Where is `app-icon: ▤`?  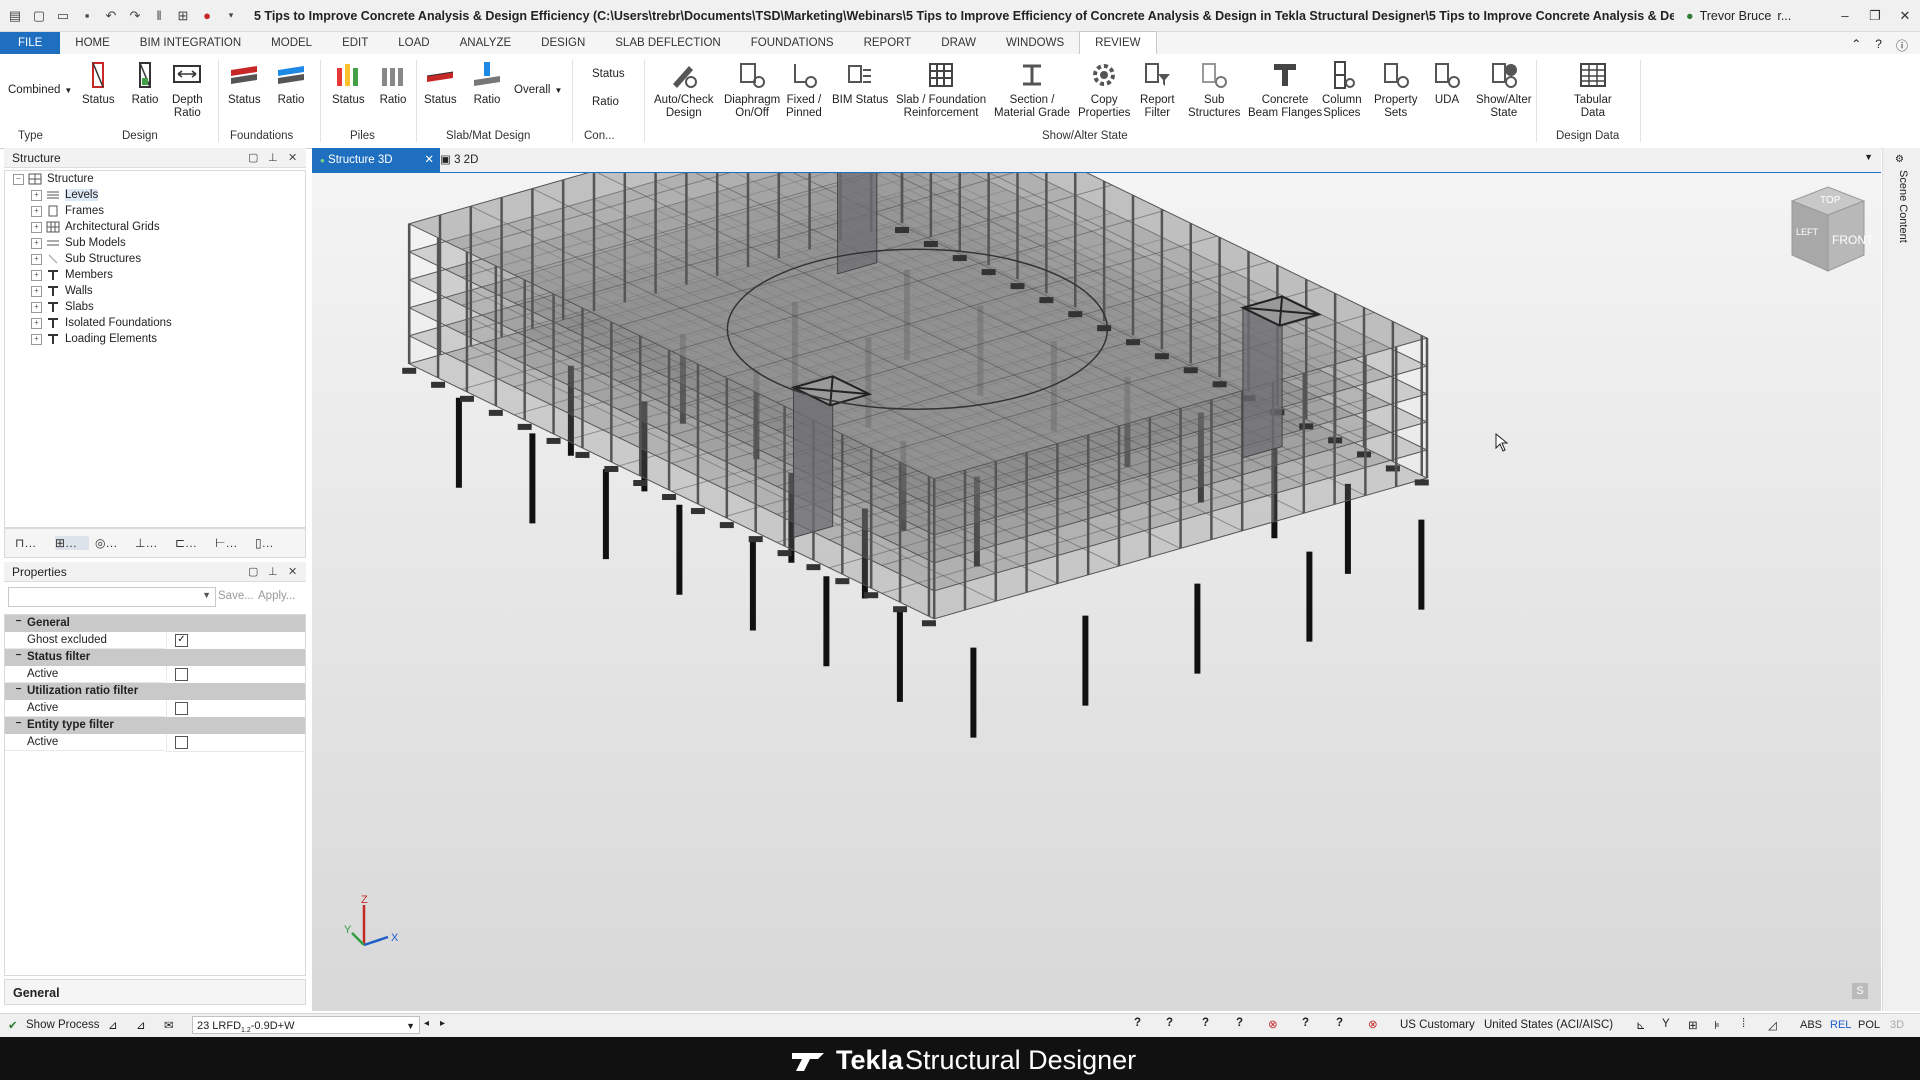
app-icon: ▤ is located at coordinates (15, 16).